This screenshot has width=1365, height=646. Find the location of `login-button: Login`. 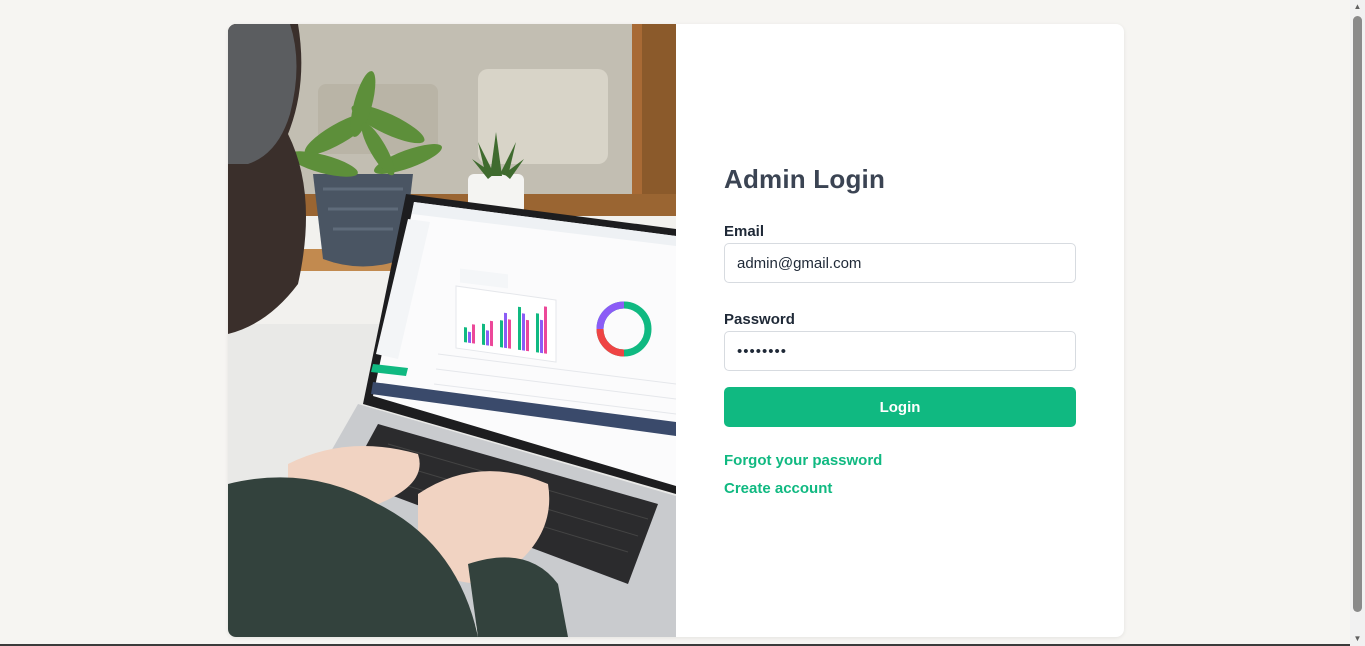

login-button: Login is located at coordinates (900, 407).